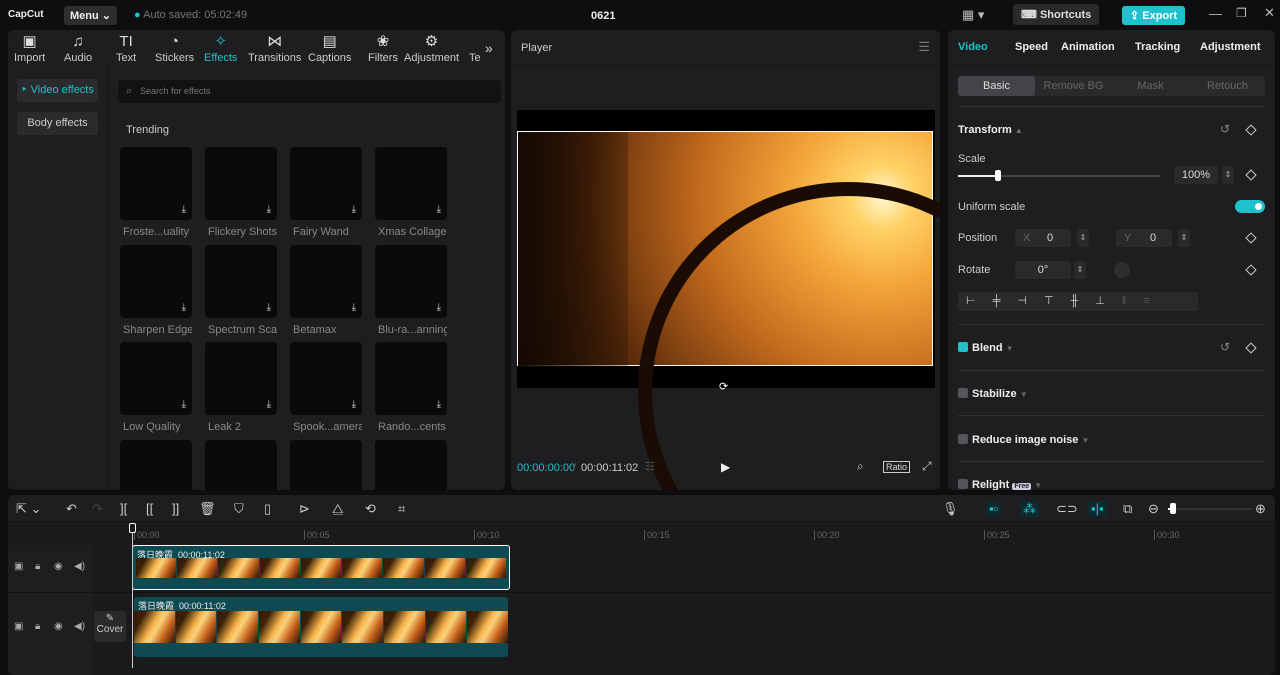 The image size is (1280, 675). I want to click on undo-icon: ↶, so click(71, 509).